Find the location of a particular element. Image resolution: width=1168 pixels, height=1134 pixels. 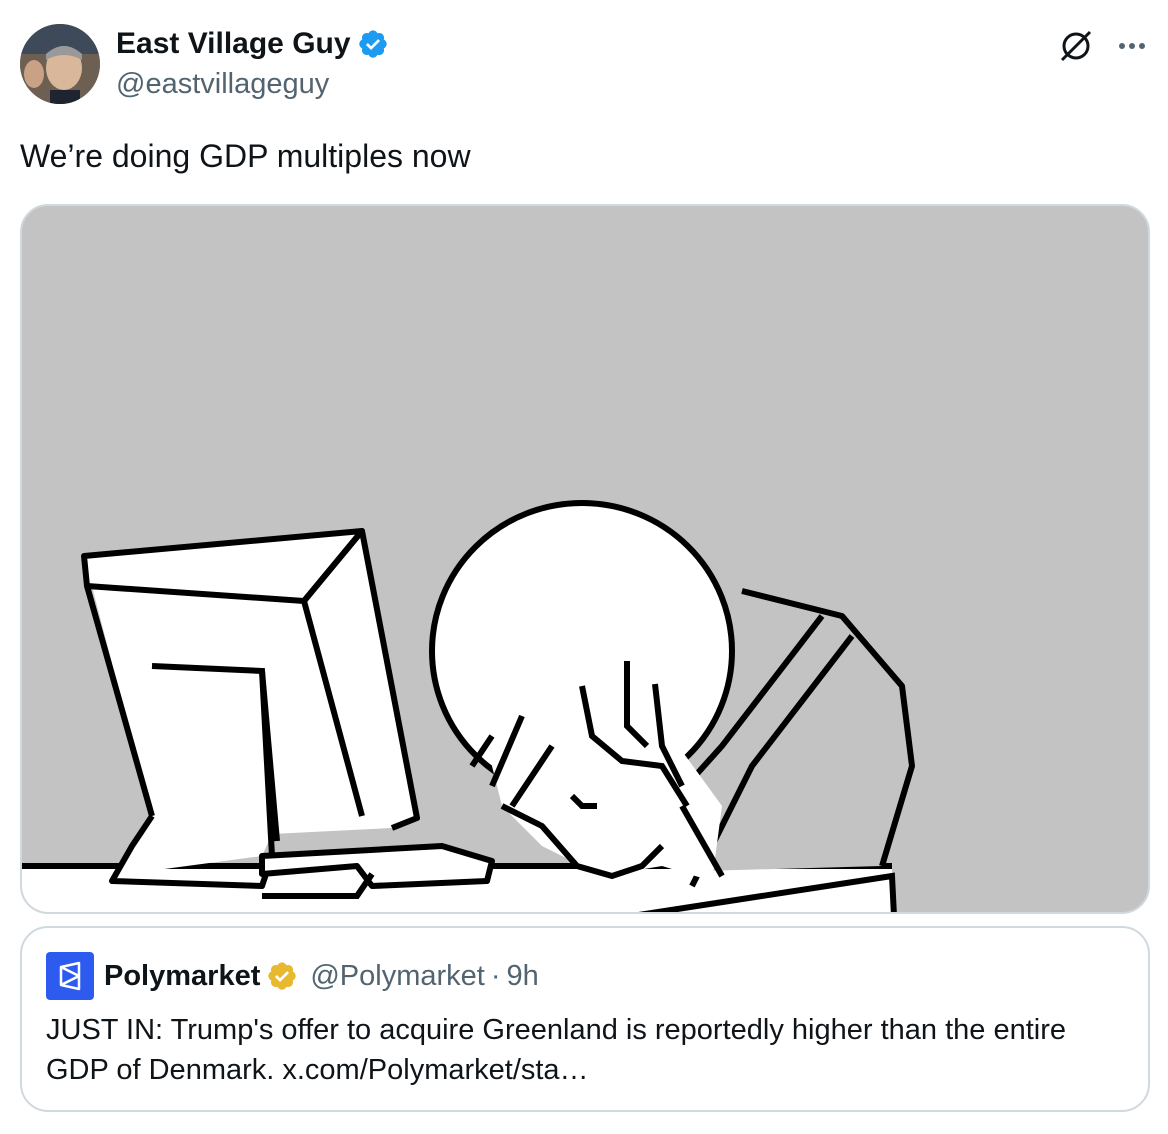

tweet-text: We’re doing GDP multiples now is located at coordinates (245, 156).